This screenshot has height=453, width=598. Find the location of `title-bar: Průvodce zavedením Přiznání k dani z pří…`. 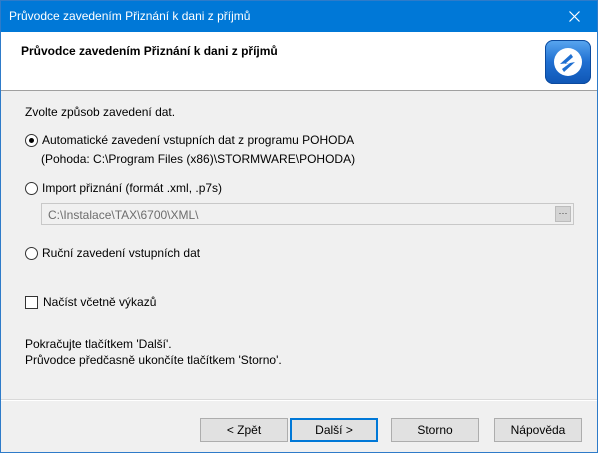

title-bar: Průvodce zavedením Přiznání k dani z pří… is located at coordinates (299, 16).